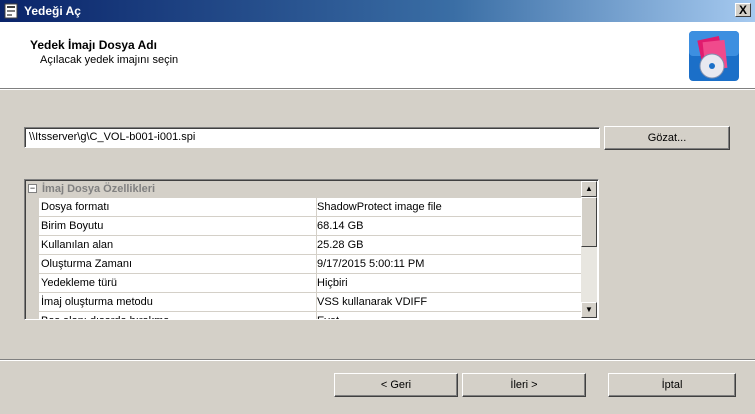 Image resolution: width=755 pixels, height=414 pixels. What do you see at coordinates (178, 207) in the screenshot?
I see `property-name: Dosya formatı` at bounding box center [178, 207].